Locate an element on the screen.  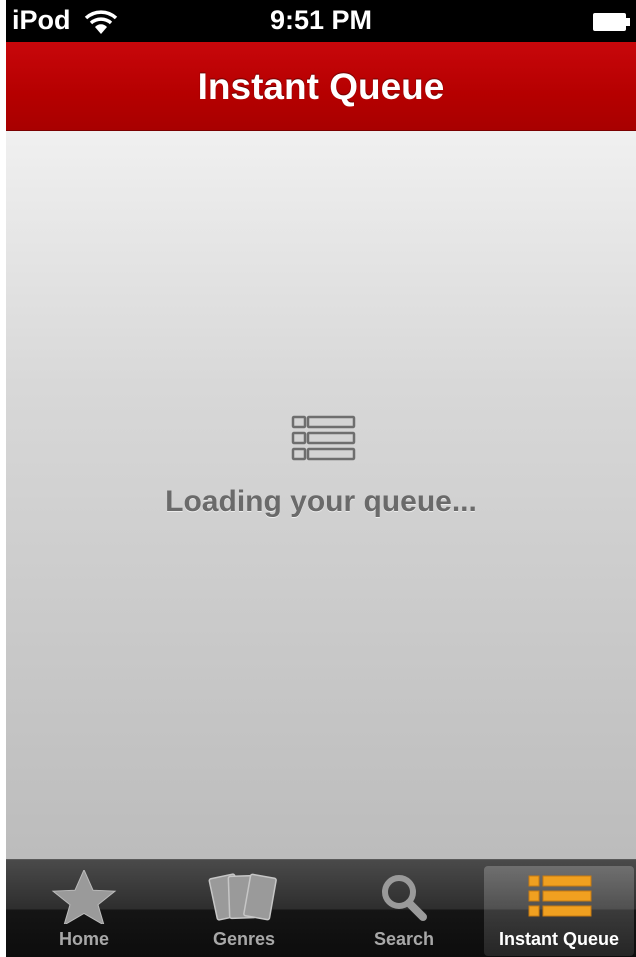
cards-icon is located at coordinates (242, 897).